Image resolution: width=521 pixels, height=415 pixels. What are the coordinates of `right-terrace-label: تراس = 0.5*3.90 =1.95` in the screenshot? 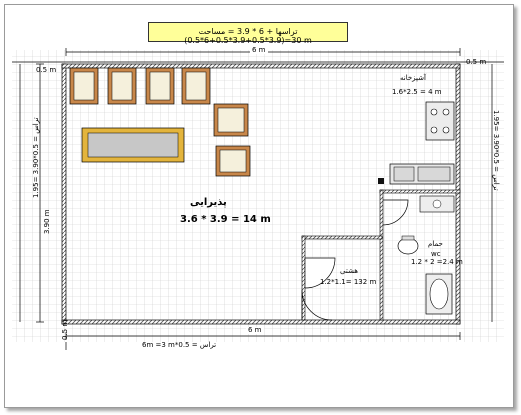 It's located at (496, 150).